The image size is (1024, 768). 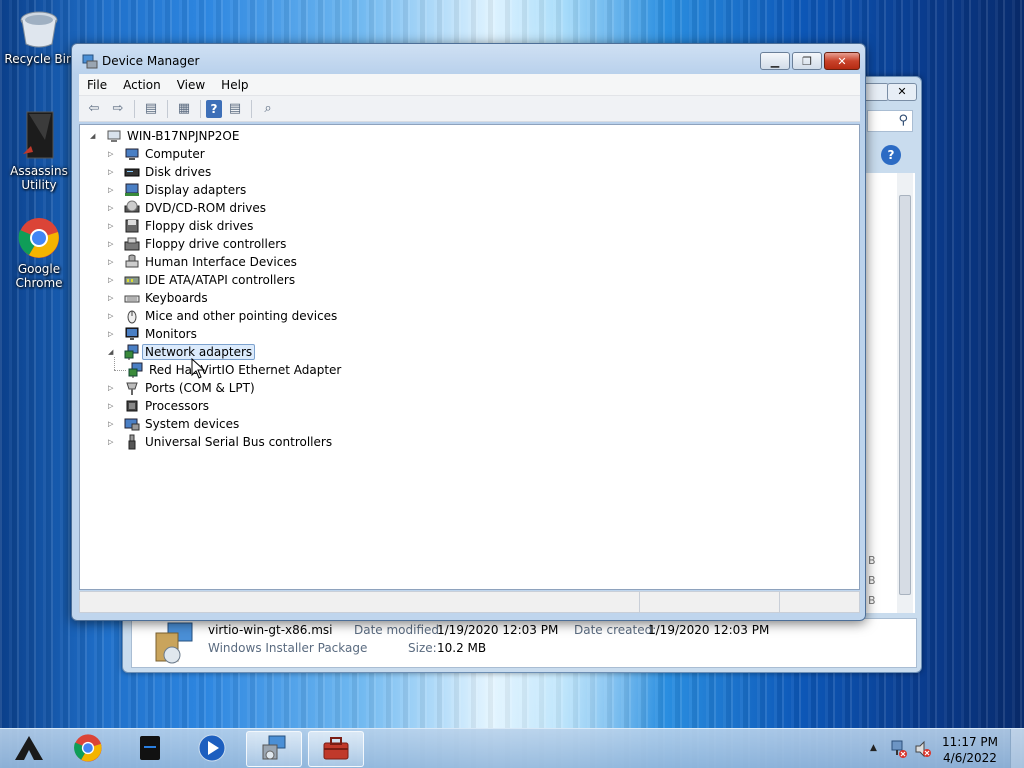 I want to click on properties-icon: ▦, so click(x=184, y=109).